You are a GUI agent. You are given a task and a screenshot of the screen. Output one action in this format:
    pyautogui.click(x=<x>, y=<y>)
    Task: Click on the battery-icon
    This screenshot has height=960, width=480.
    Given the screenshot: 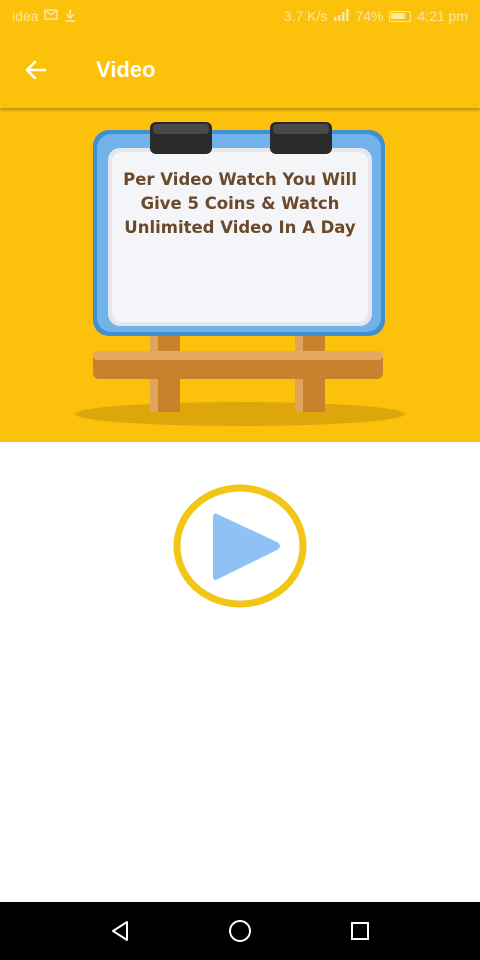 What is the action you would take?
    pyautogui.click(x=400, y=16)
    